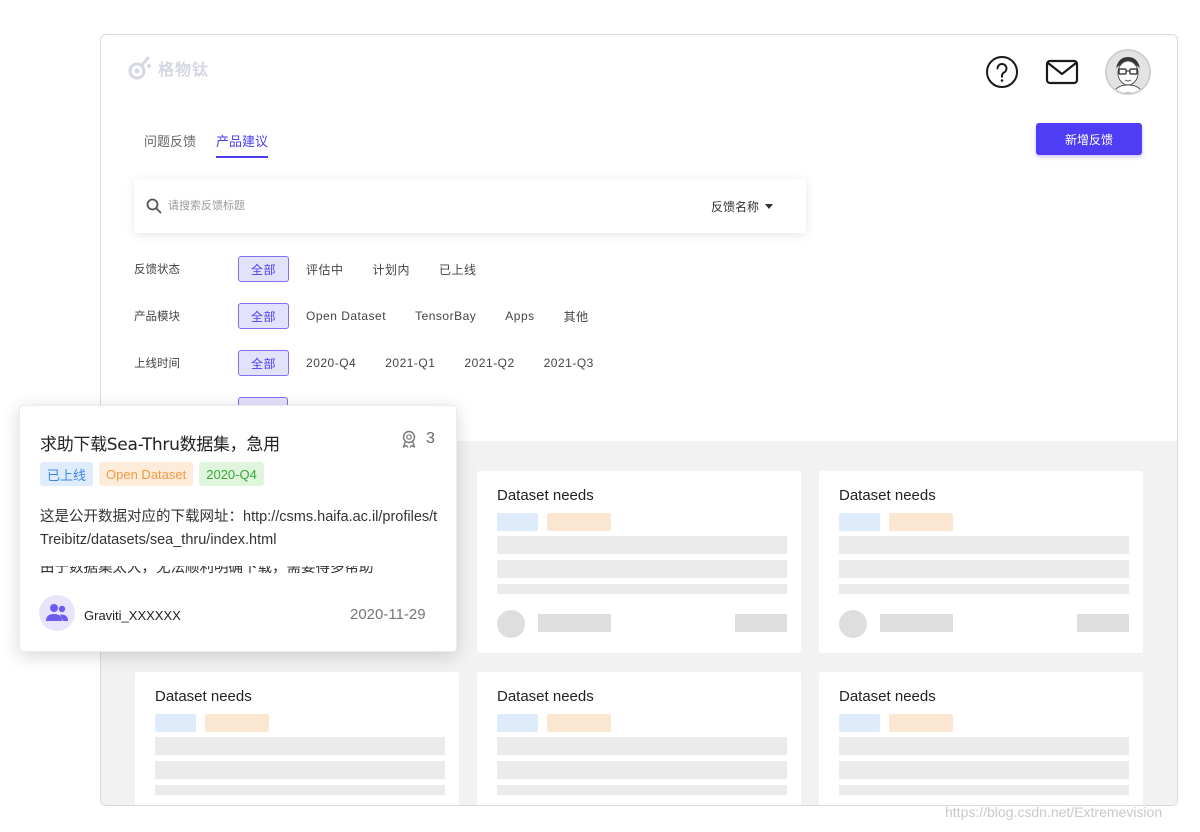  What do you see at coordinates (1089, 139) in the screenshot?
I see `new-feedback-button: 新增反馈` at bounding box center [1089, 139].